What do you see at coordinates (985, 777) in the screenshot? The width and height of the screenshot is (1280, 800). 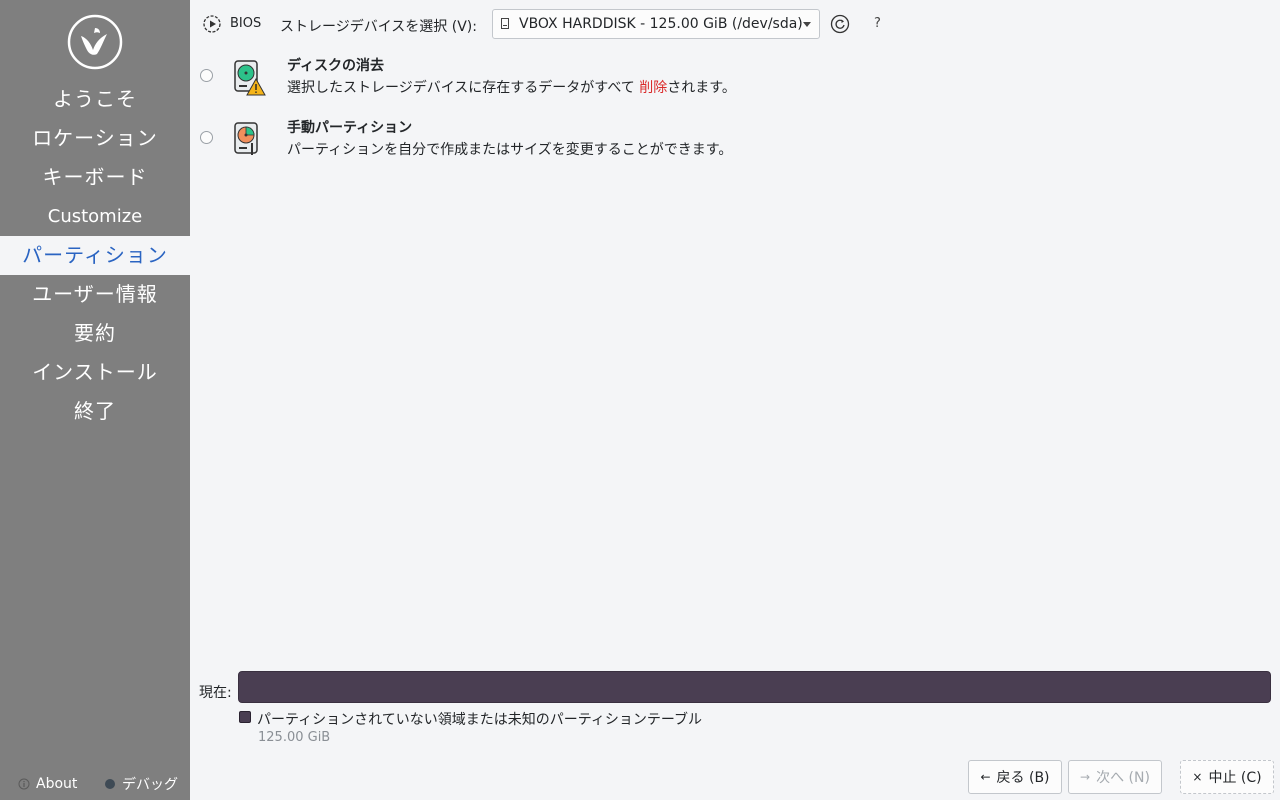 I see `arrow-left-icon: ←` at bounding box center [985, 777].